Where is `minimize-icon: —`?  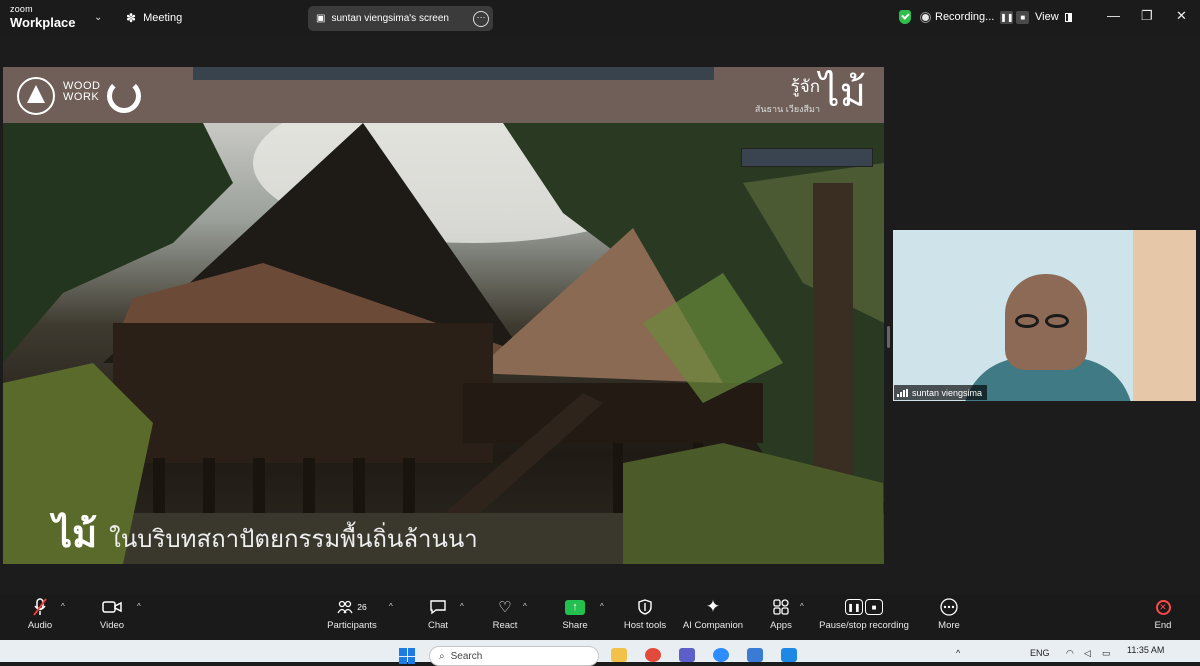
minimize-icon: — is located at coordinates (1113, 15).